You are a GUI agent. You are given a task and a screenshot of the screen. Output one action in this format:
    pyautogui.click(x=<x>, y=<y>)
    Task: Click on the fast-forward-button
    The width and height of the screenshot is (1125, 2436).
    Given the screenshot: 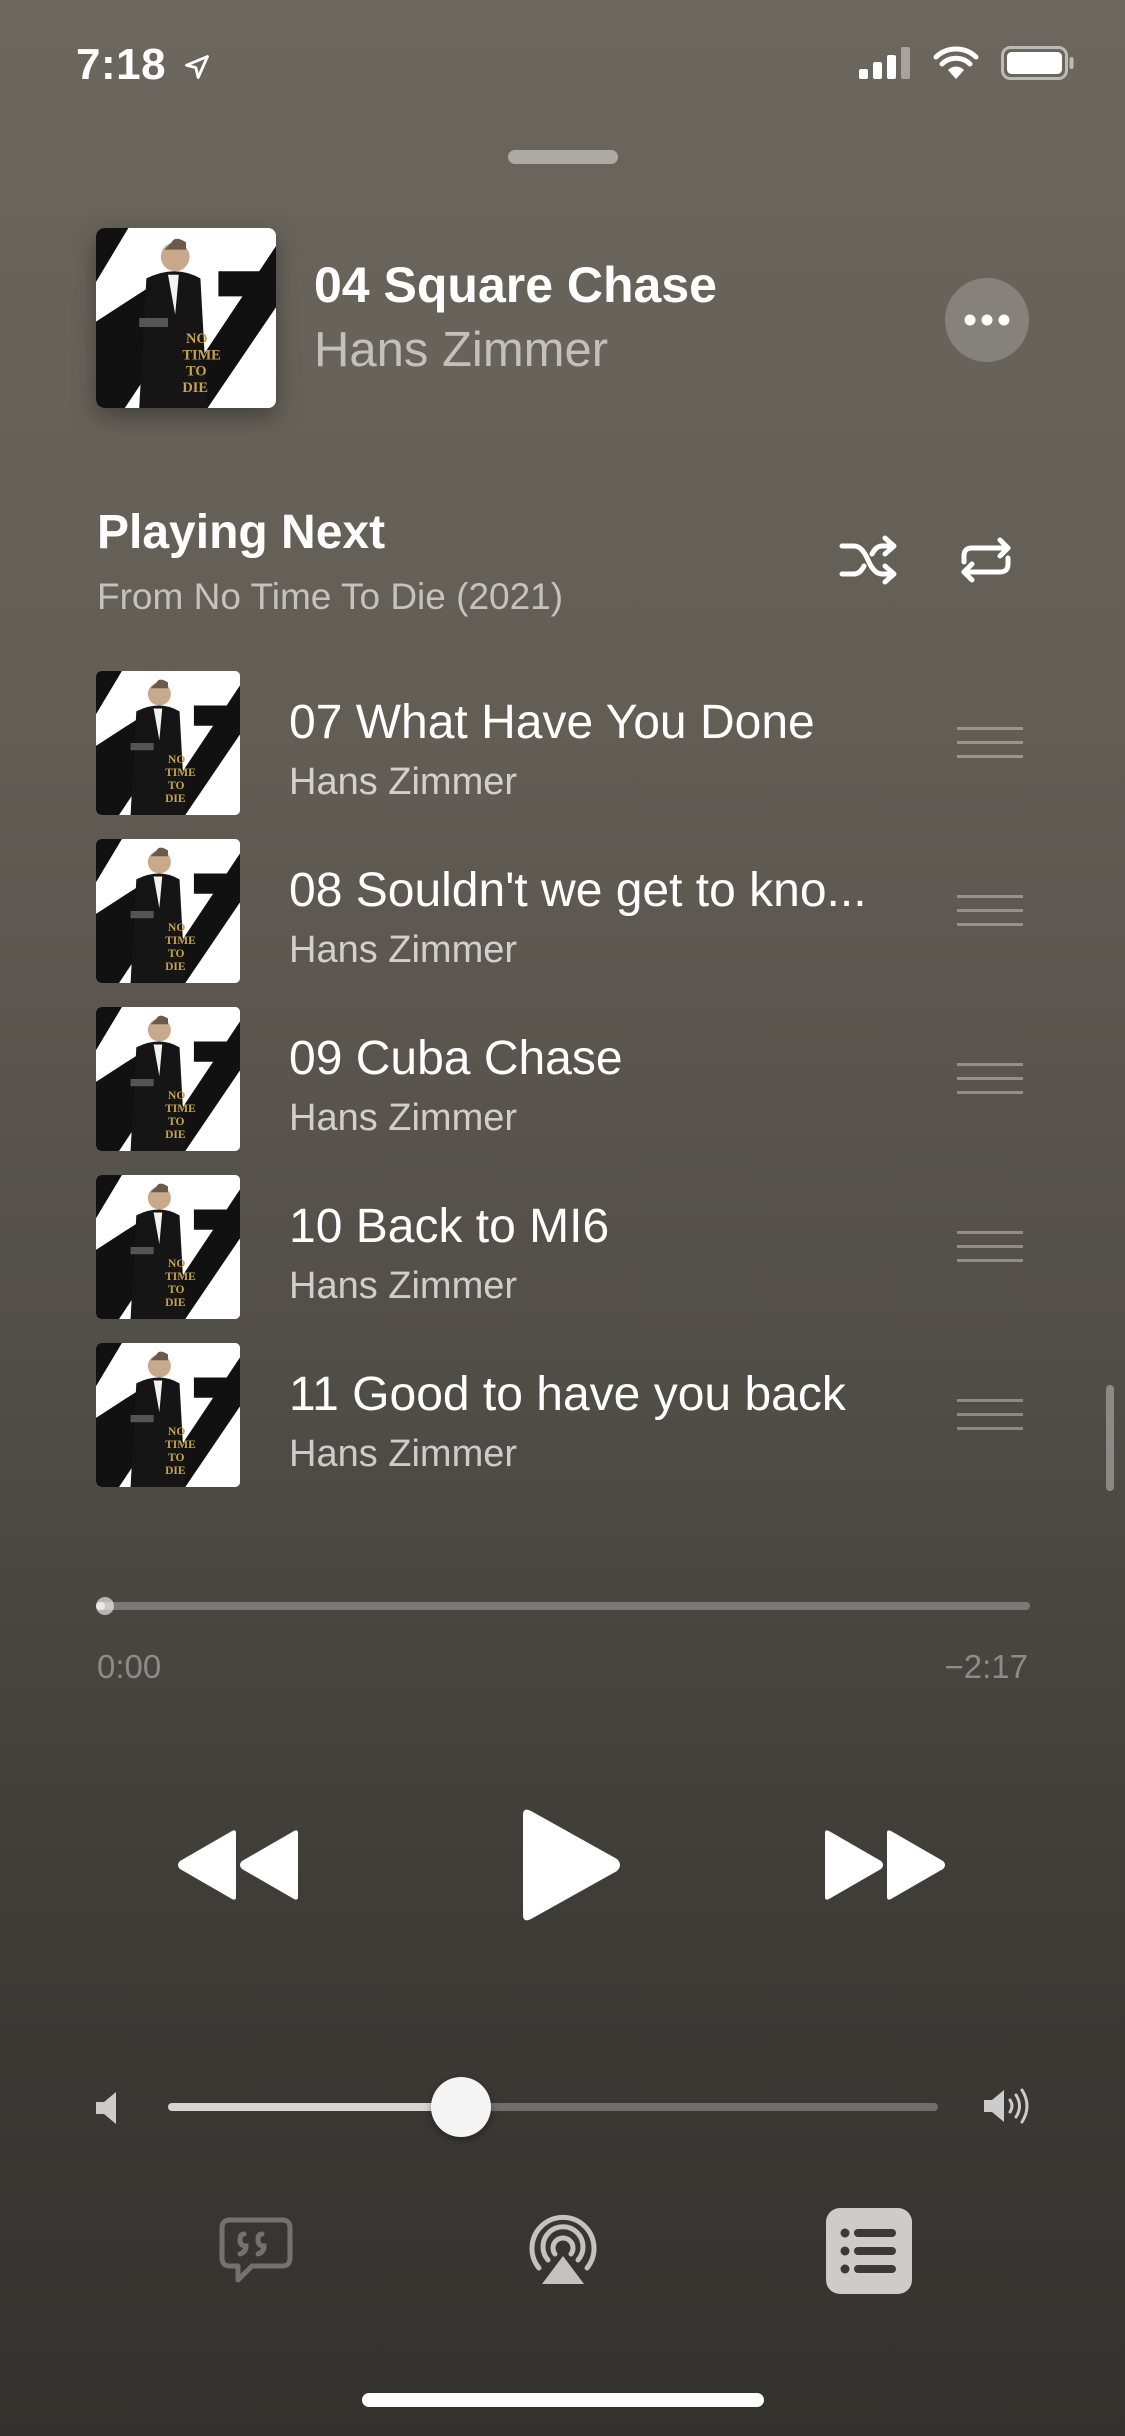 What is the action you would take?
    pyautogui.click(x=885, y=1865)
    